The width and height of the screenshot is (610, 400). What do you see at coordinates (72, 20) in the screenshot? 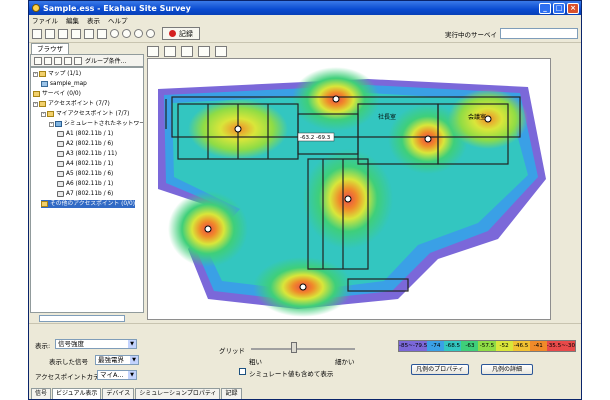
I see `menu-edit: 編集` at bounding box center [72, 20].